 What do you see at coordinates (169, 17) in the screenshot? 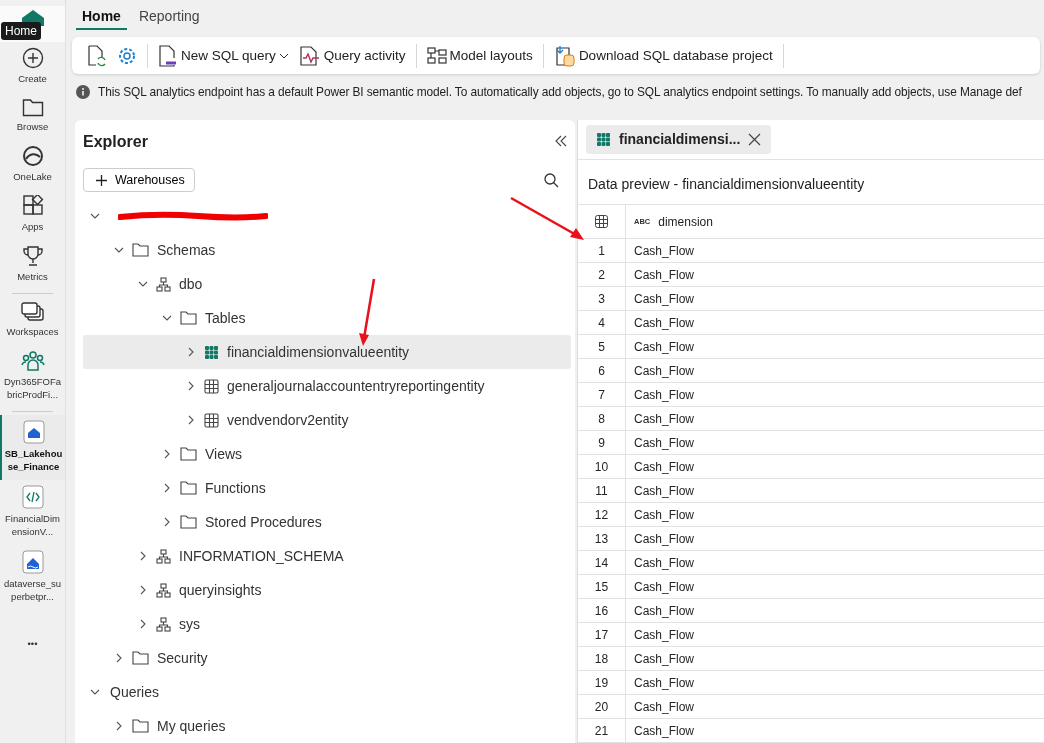
I see `ribbon-tab: Reporting` at bounding box center [169, 17].